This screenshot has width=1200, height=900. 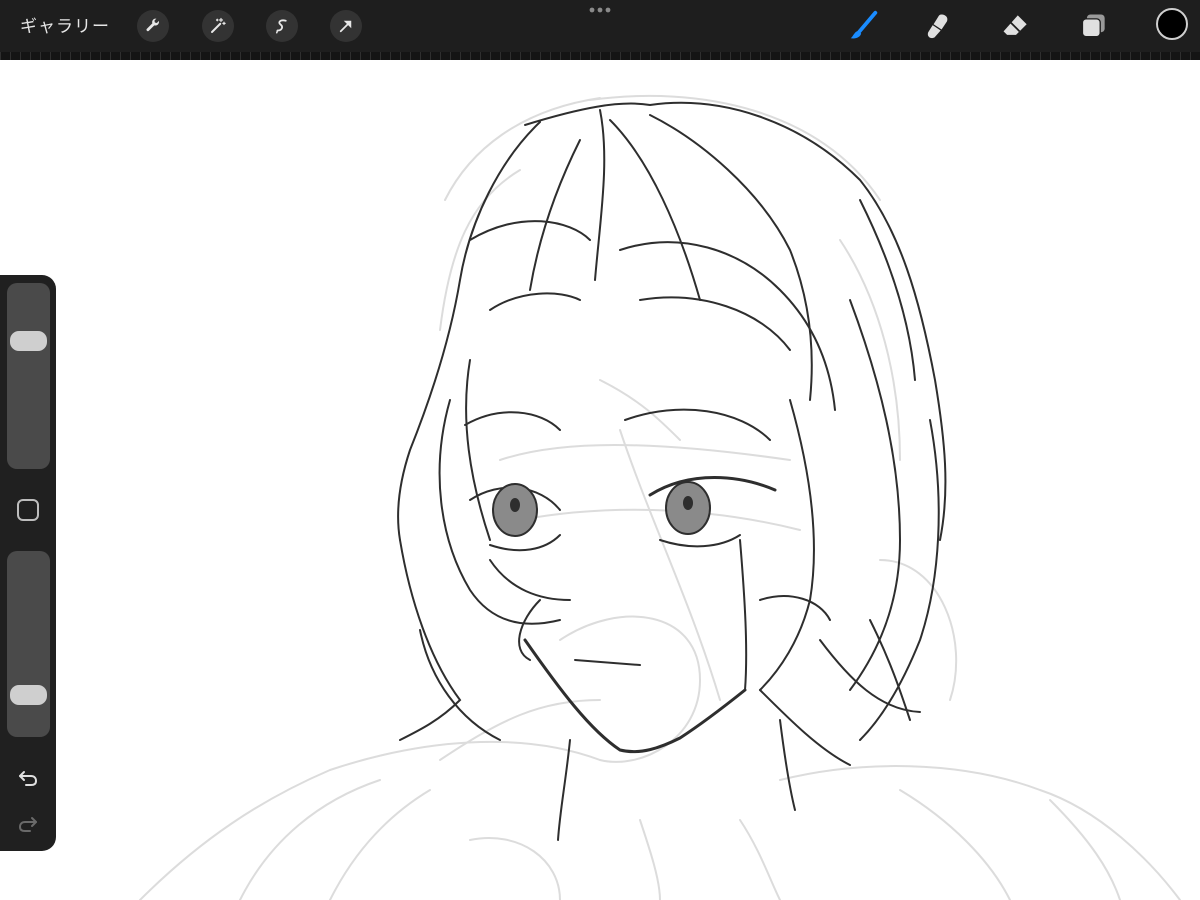 I want to click on opacity-thumb, so click(x=28, y=694).